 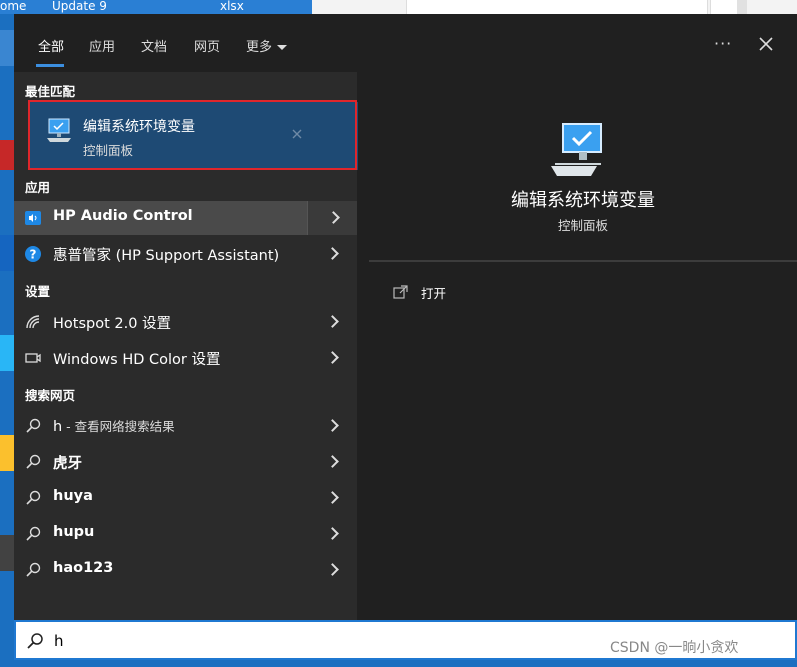 I want to click on tab-documents: 文档, so click(x=154, y=45).